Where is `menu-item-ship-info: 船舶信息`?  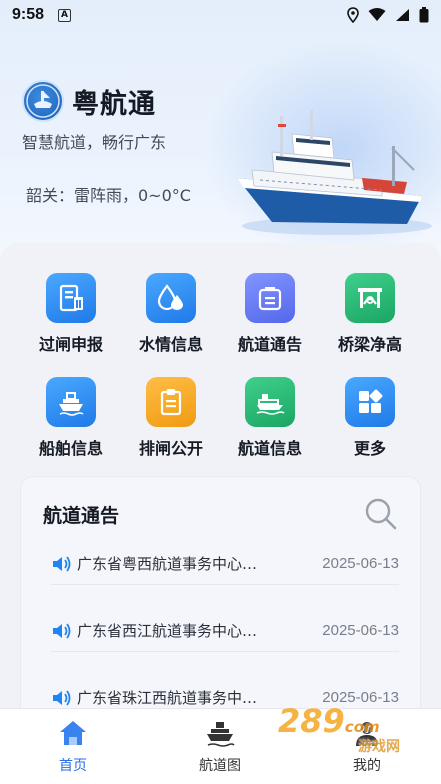 menu-item-ship-info: 船舶信息 is located at coordinates (71, 418).